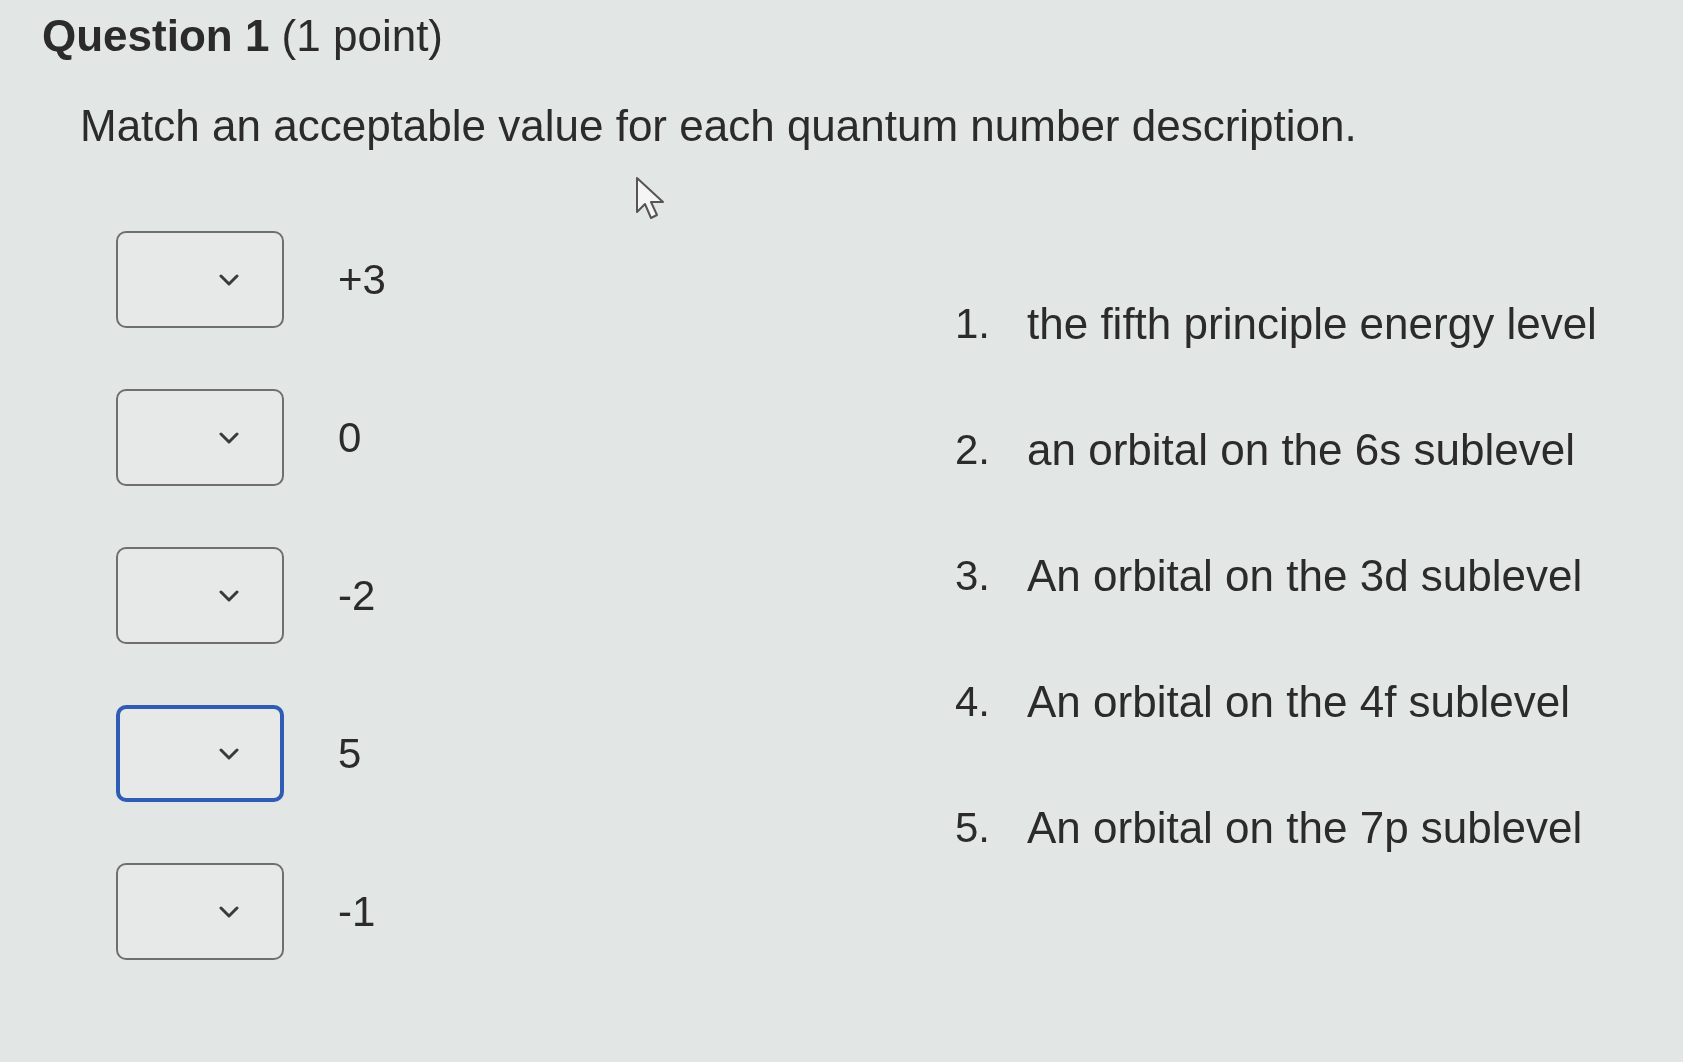  Describe the element at coordinates (1305, 828) in the screenshot. I see `description-text: An orbital on the 7p sublevel` at that location.